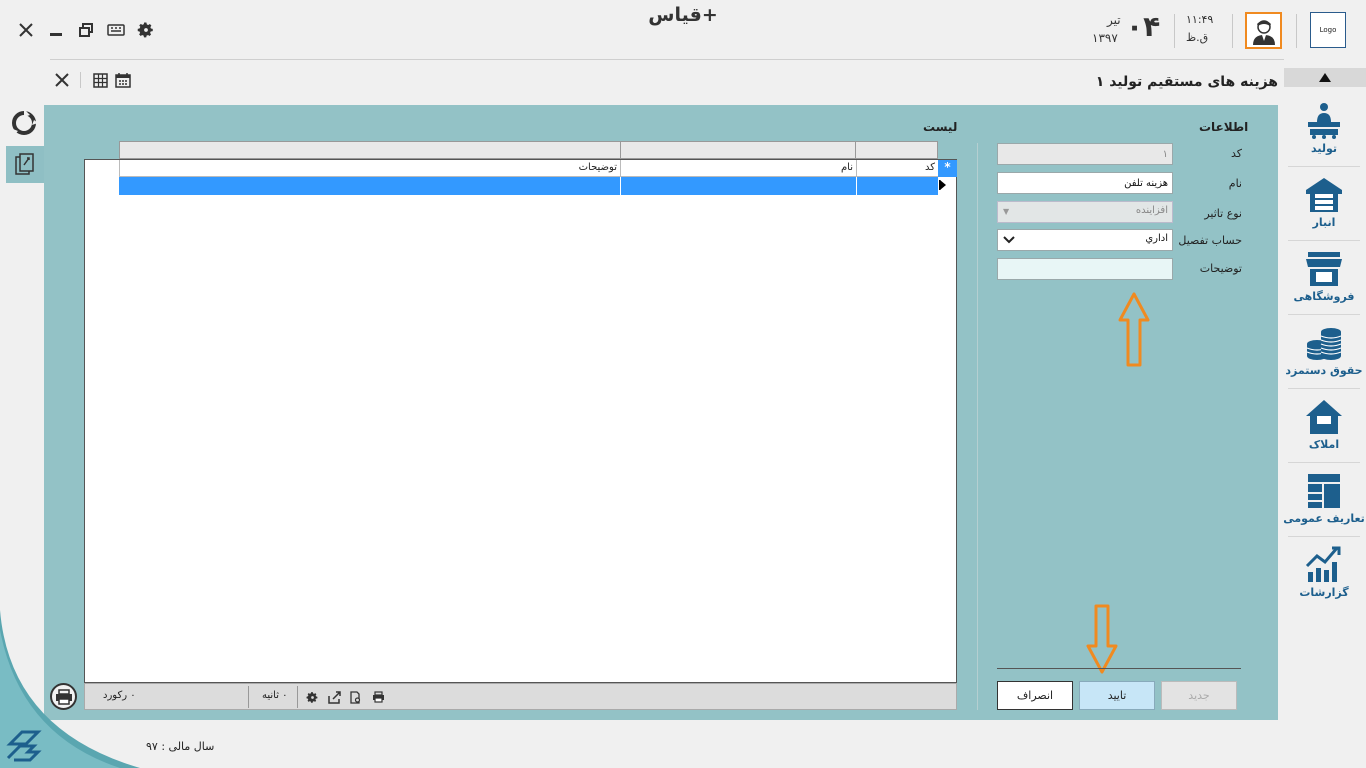 Image resolution: width=1366 pixels, height=768 pixels. I want to click on triangle-up-icon, so click(1325, 77).